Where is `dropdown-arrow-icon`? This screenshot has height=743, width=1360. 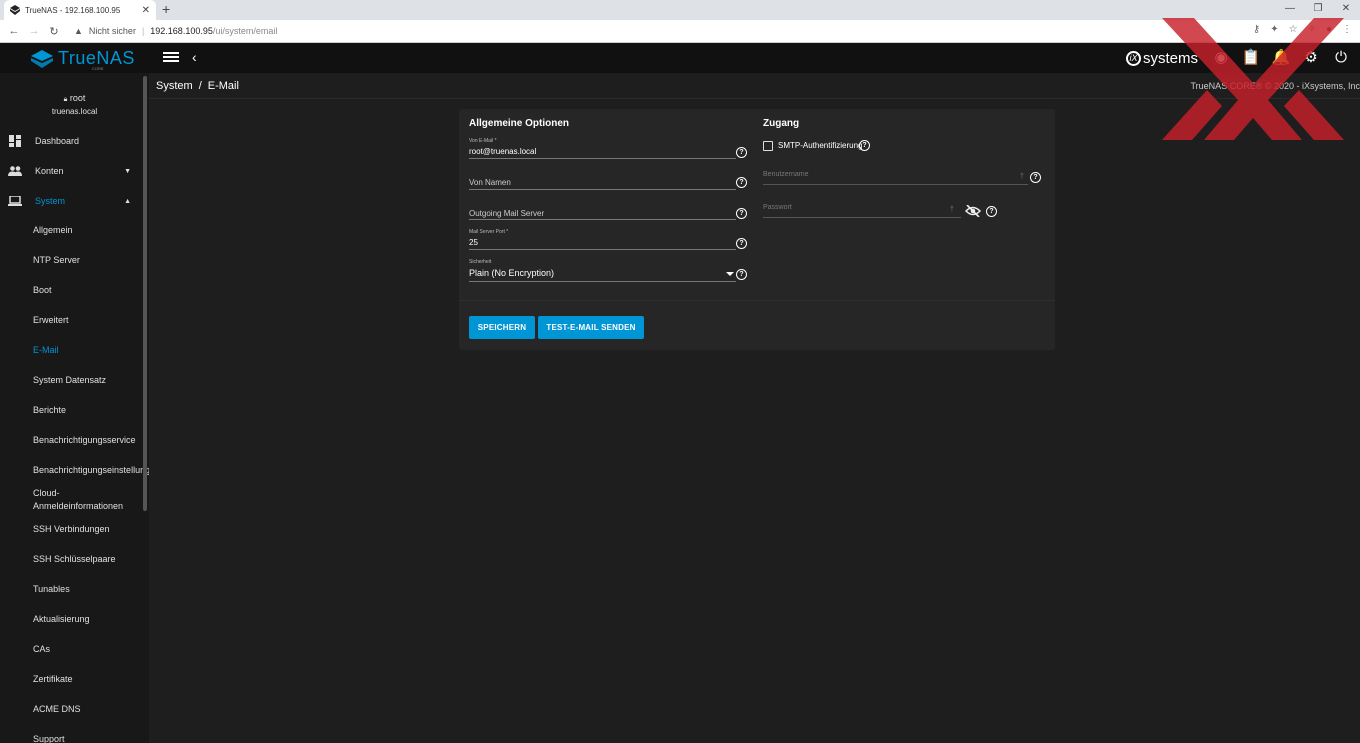 dropdown-arrow-icon is located at coordinates (730, 274).